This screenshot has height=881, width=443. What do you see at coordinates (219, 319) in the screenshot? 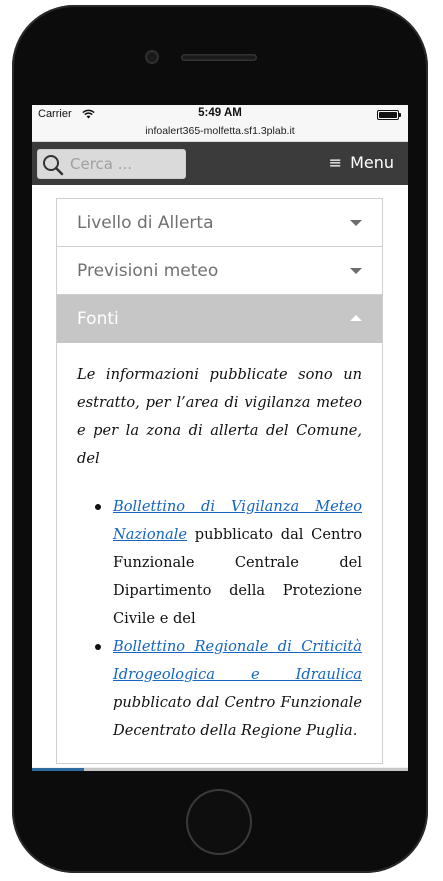
I see `accordion-header-fonti: Fonti` at bounding box center [219, 319].